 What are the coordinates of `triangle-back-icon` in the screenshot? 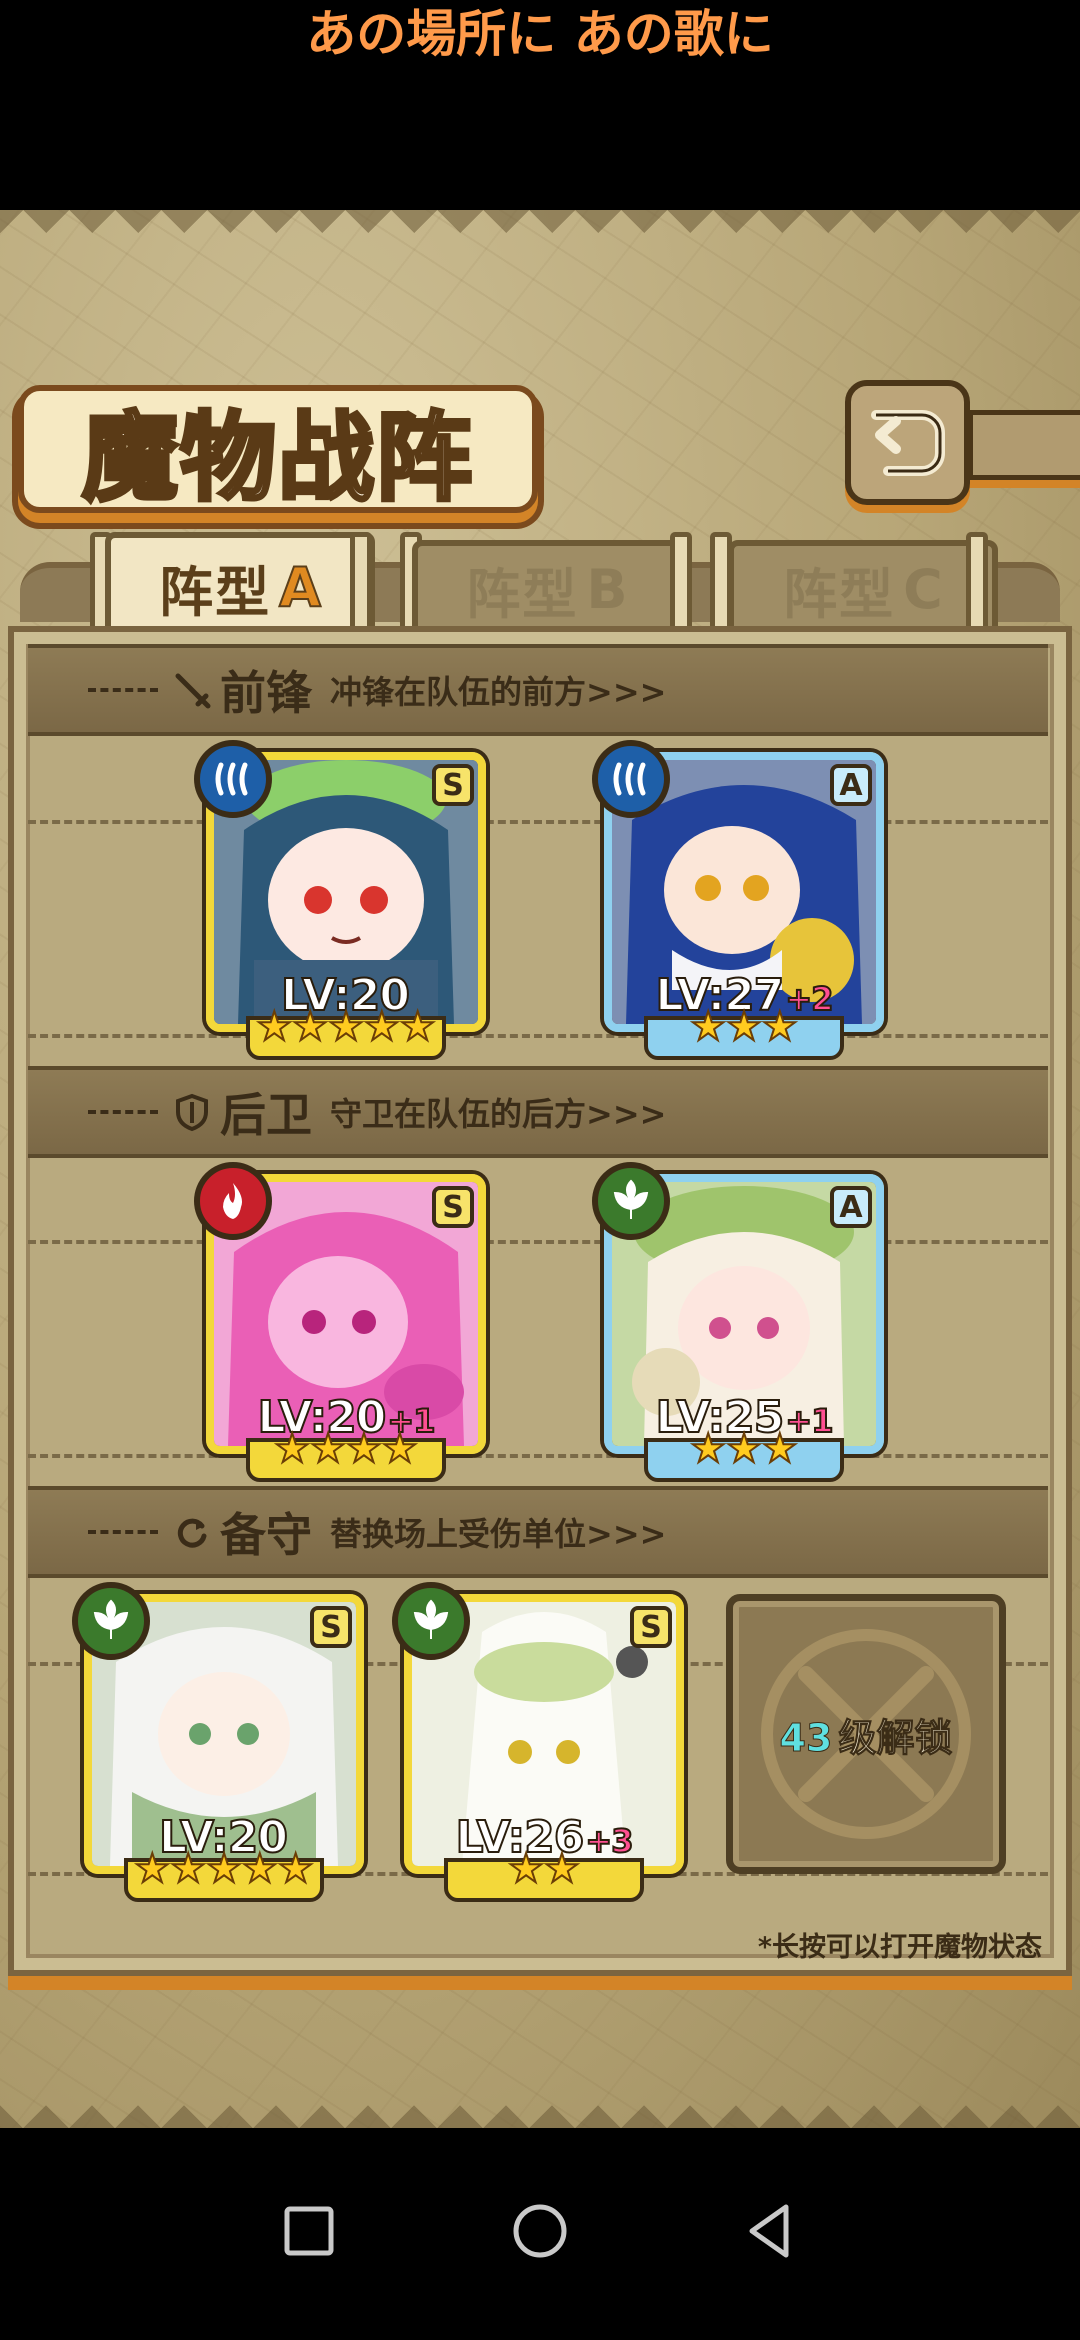 It's located at (769, 2231).